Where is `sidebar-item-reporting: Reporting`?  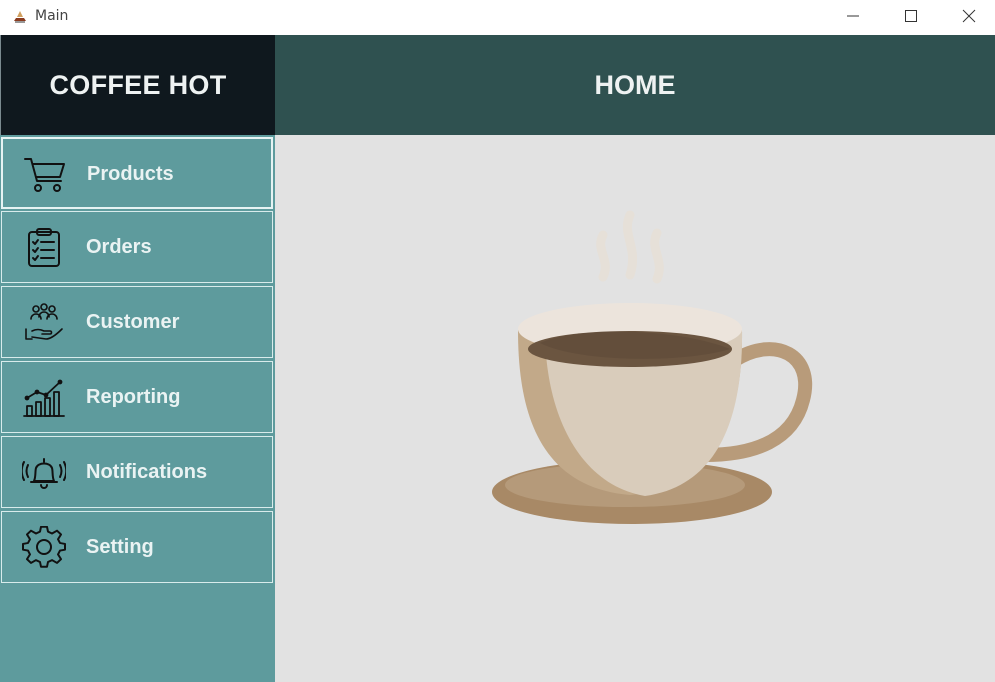 sidebar-item-reporting: Reporting is located at coordinates (137, 397).